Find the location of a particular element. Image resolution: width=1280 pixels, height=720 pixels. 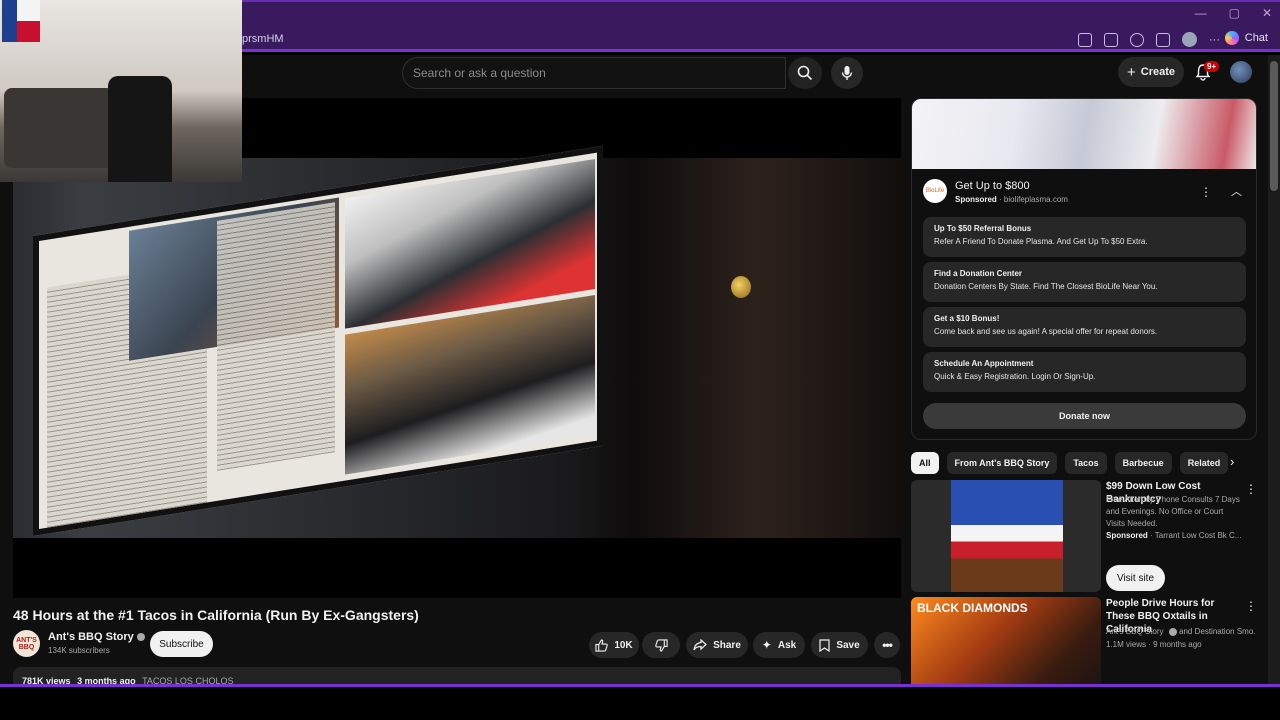

texas-flag-image is located at coordinates (21, 21).